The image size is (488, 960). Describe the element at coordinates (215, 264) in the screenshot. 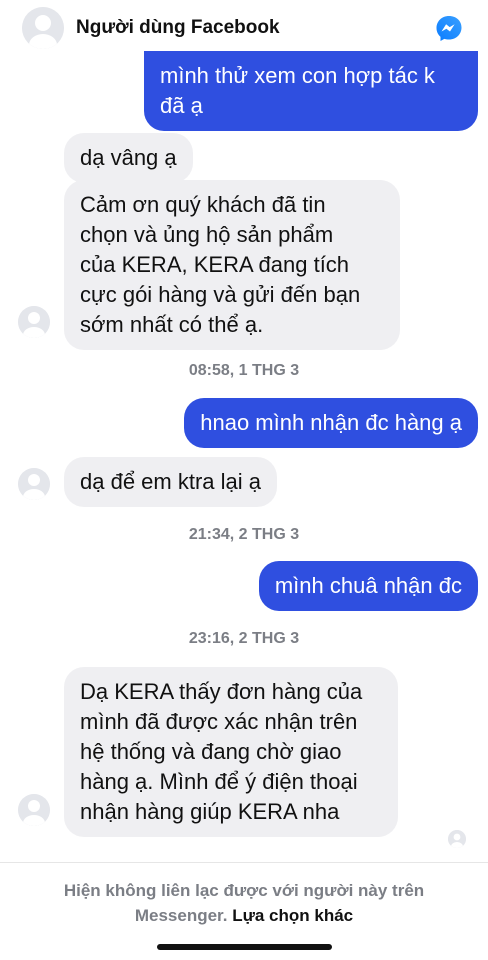

I see `message-text-line: của KERA, KERA đang tích` at that location.